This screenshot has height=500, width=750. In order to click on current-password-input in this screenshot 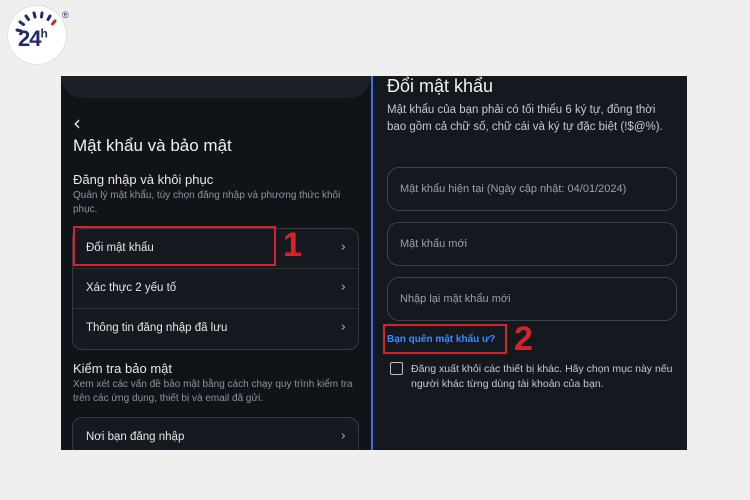, I will do `click(532, 189)`.